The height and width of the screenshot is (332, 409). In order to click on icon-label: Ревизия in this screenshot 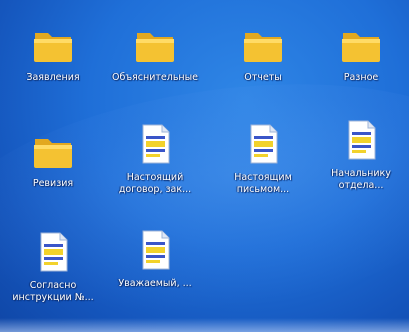, I will do `click(53, 183)`.